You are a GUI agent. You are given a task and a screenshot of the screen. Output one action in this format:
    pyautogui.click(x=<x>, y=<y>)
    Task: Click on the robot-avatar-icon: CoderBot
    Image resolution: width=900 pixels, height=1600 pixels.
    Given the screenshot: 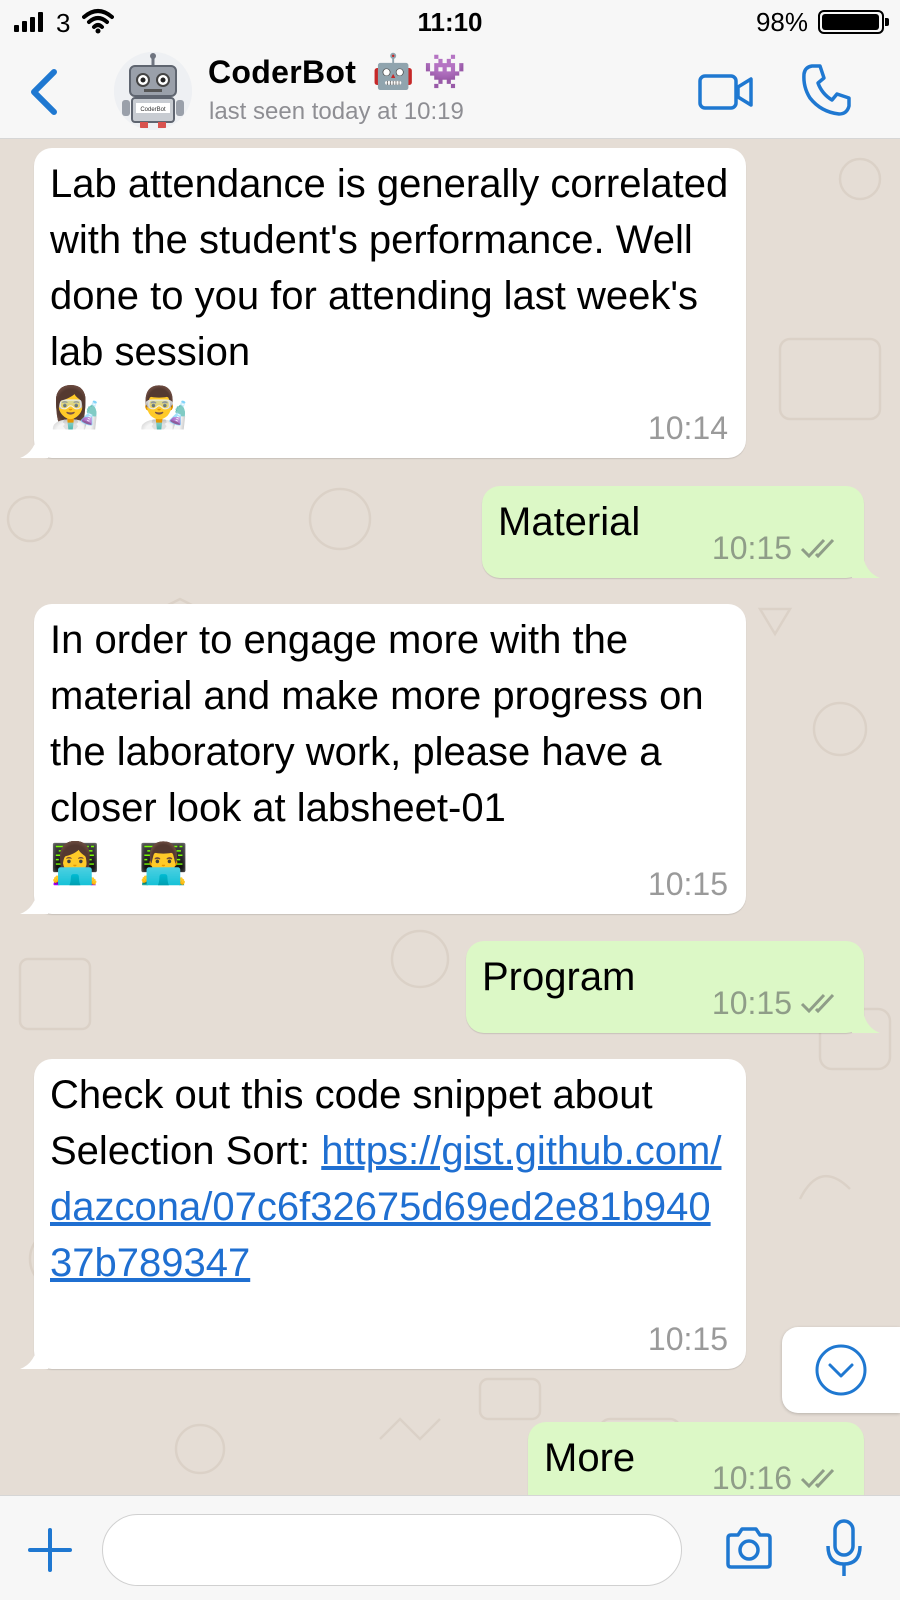 What is the action you would take?
    pyautogui.click(x=153, y=91)
    